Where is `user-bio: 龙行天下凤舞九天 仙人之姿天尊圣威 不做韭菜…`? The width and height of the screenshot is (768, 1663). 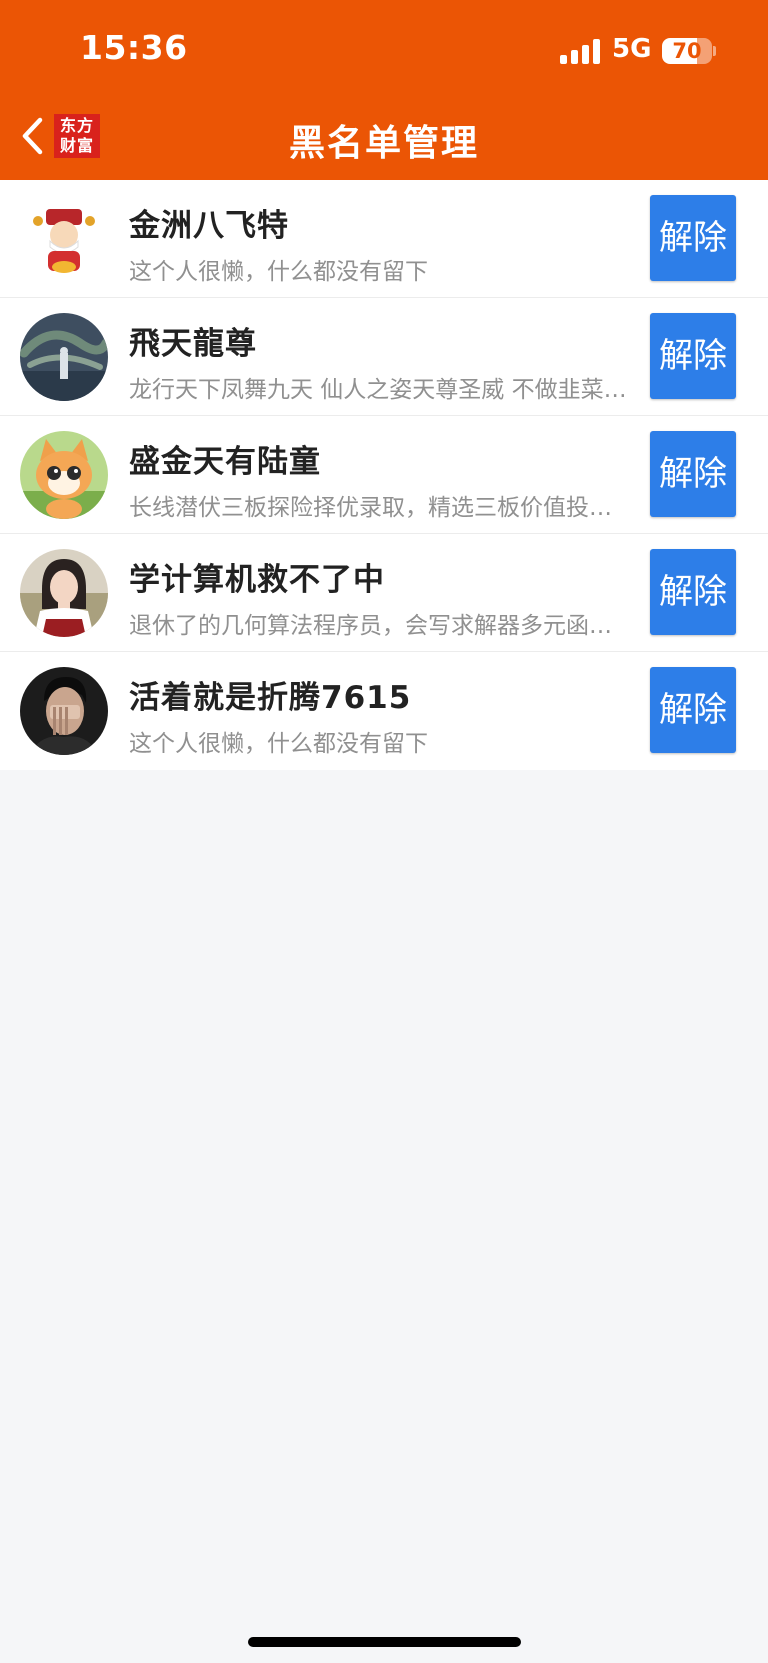 user-bio: 龙行天下凤舞九天 仙人之姿天尊圣威 不做韭菜… is located at coordinates (378, 390).